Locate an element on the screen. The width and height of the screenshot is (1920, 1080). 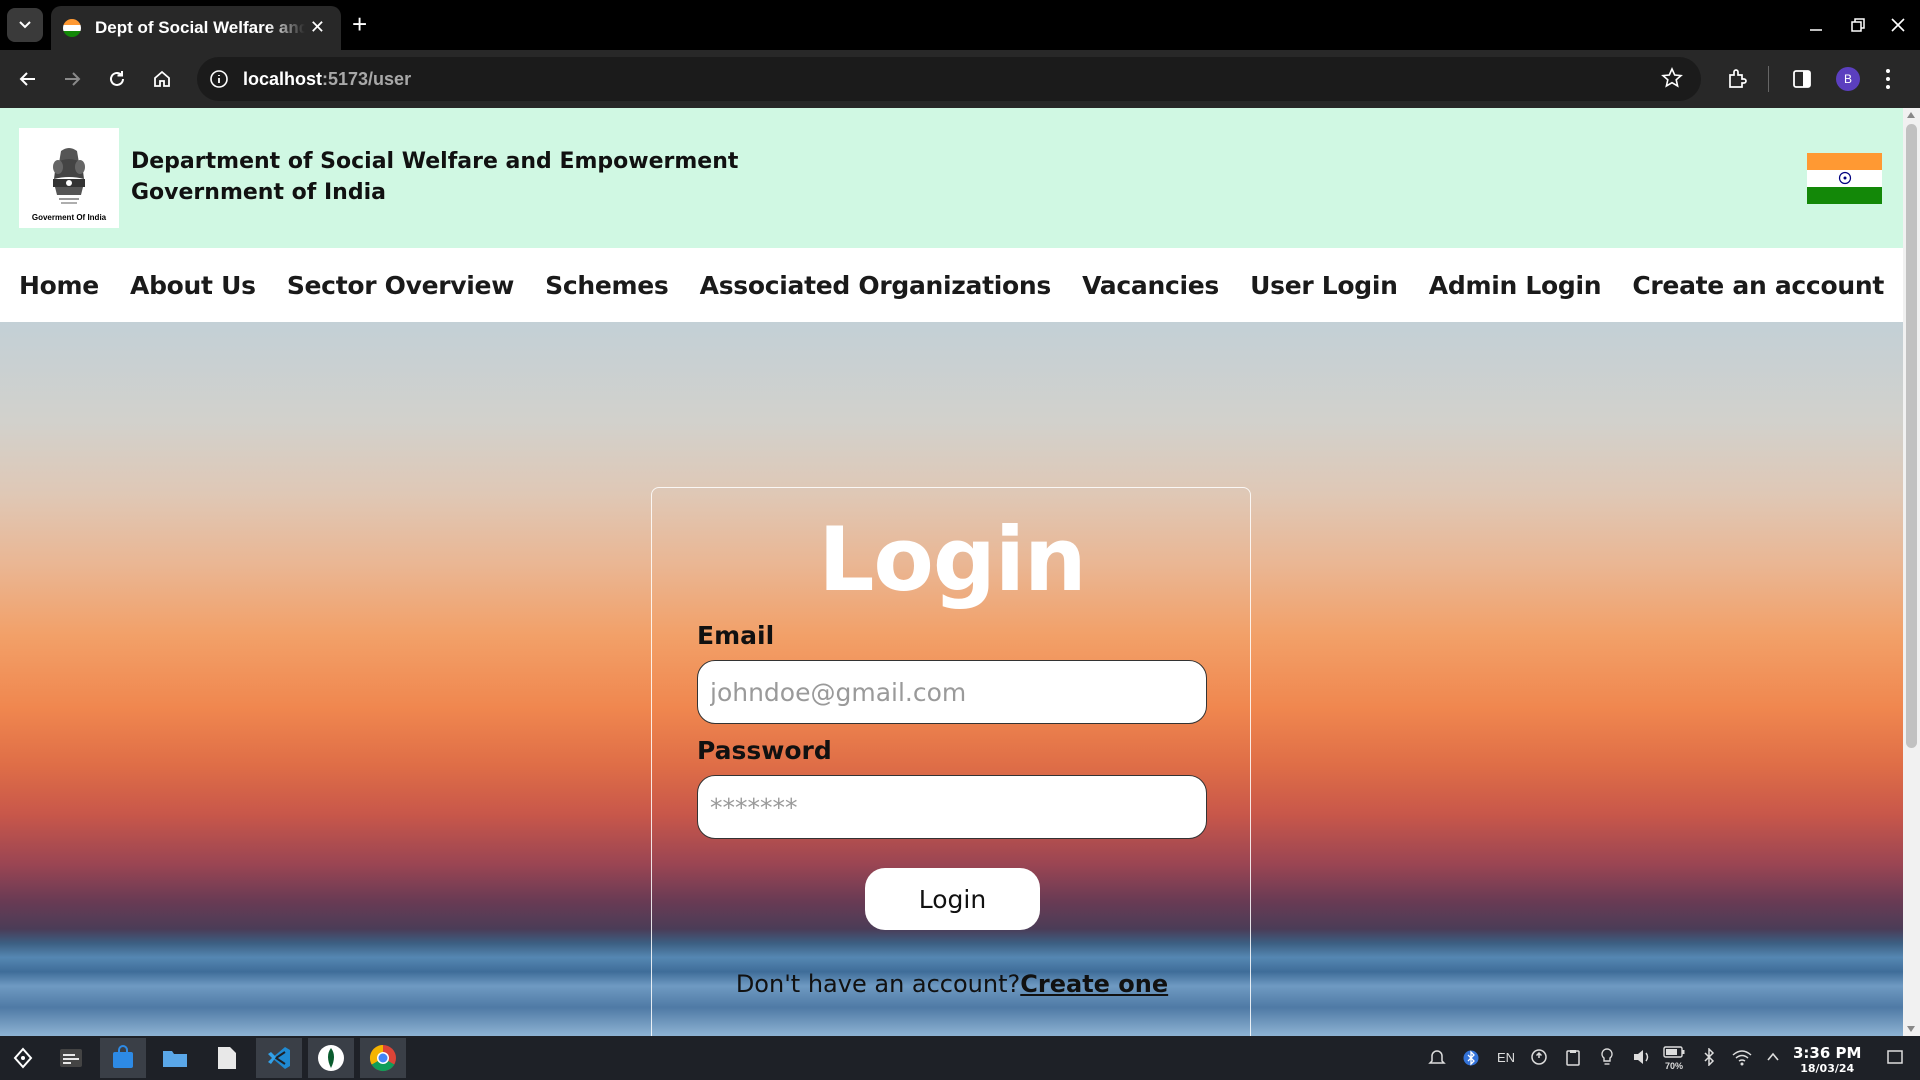
clock-date: 18/03/24 is located at coordinates (1827, 1068).